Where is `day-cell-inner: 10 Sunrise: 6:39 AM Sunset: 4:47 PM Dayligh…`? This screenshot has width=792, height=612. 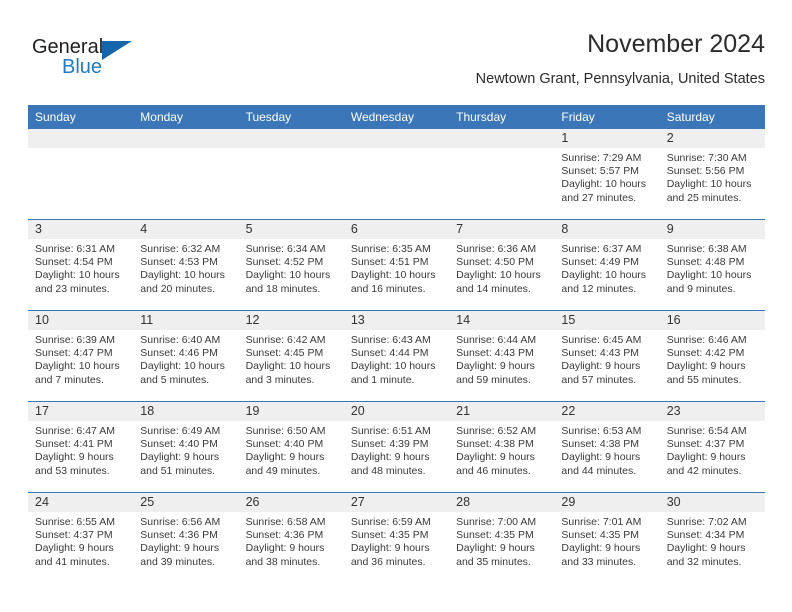
day-cell-inner: 10 Sunrise: 6:39 AM Sunset: 4:47 PM Dayligh… is located at coordinates (81, 356).